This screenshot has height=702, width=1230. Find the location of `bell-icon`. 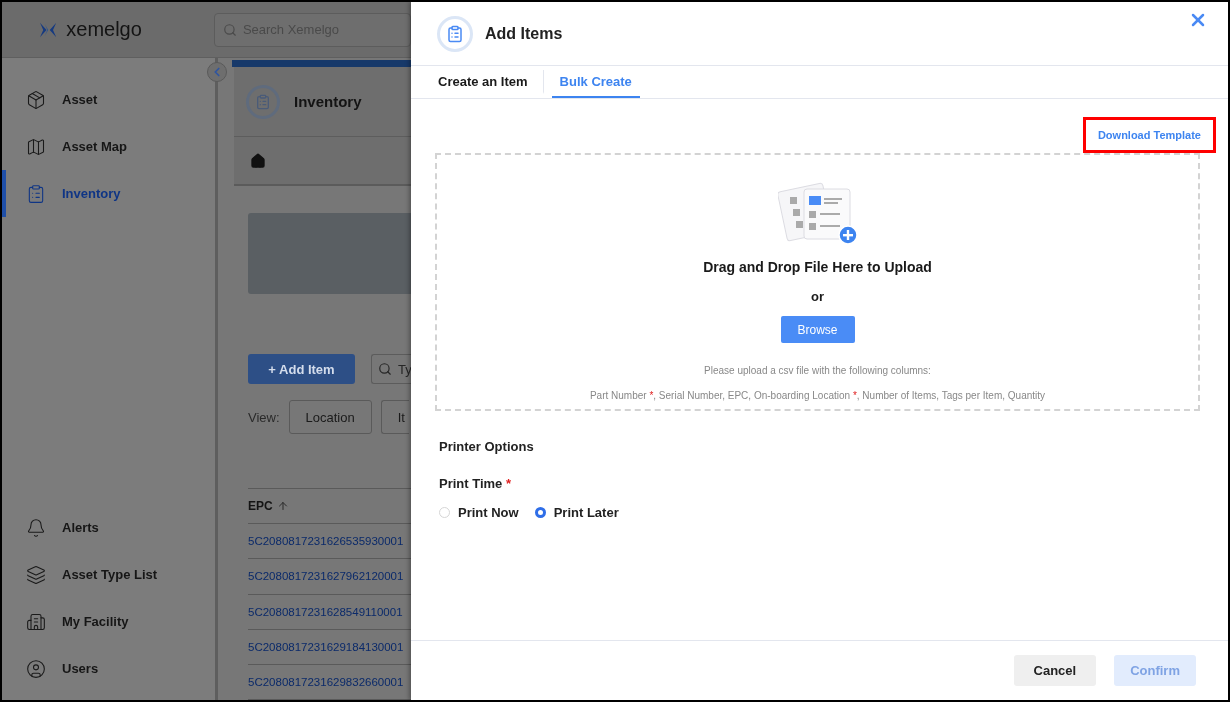

bell-icon is located at coordinates (36, 527).